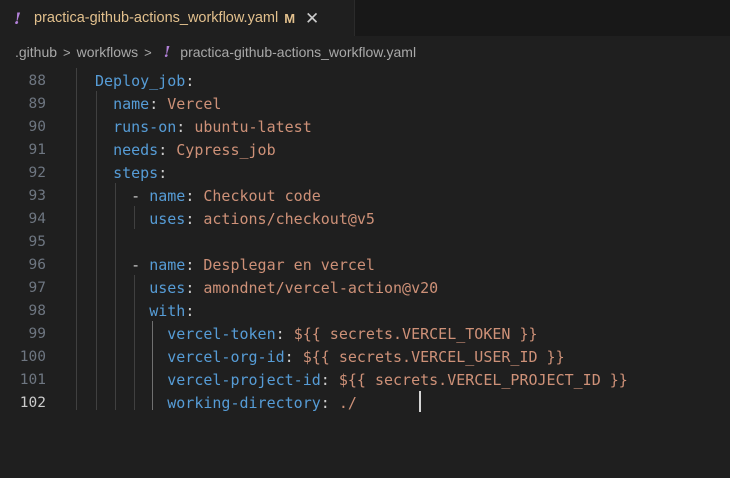 This screenshot has height=478, width=730. What do you see at coordinates (253, 127) in the screenshot?
I see `yaml-value: ubuntu-latest` at bounding box center [253, 127].